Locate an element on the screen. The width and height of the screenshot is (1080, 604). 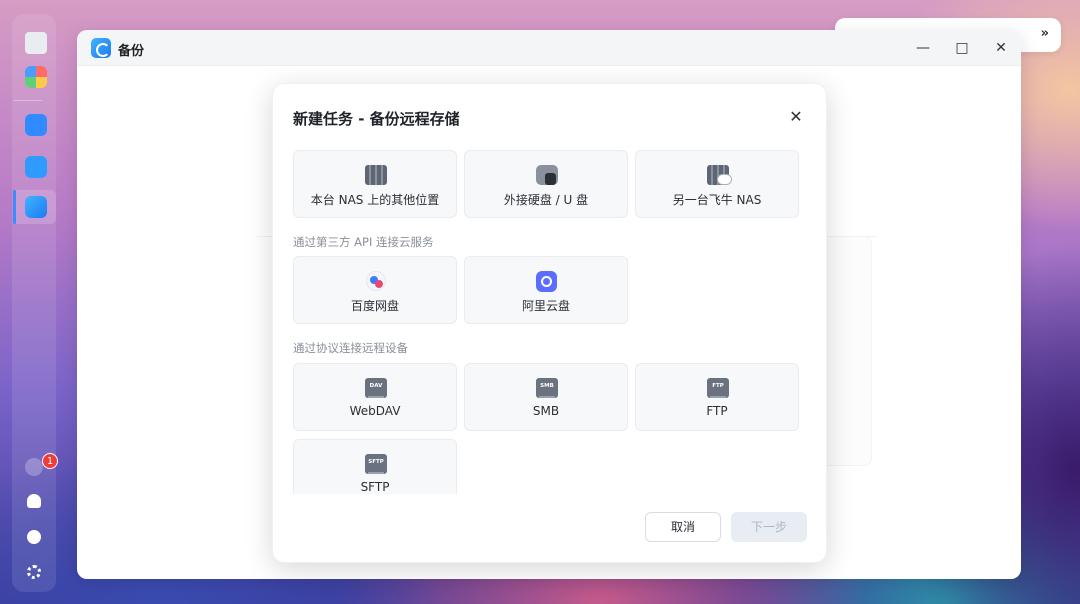
option-label: 另一台飞牛 NAS is located at coordinates (717, 200).